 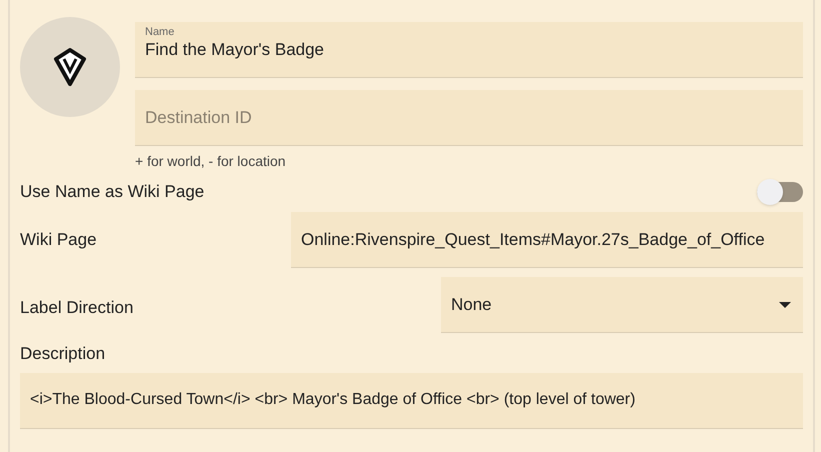 What do you see at coordinates (160, 32) in the screenshot?
I see `field-label: Name` at bounding box center [160, 32].